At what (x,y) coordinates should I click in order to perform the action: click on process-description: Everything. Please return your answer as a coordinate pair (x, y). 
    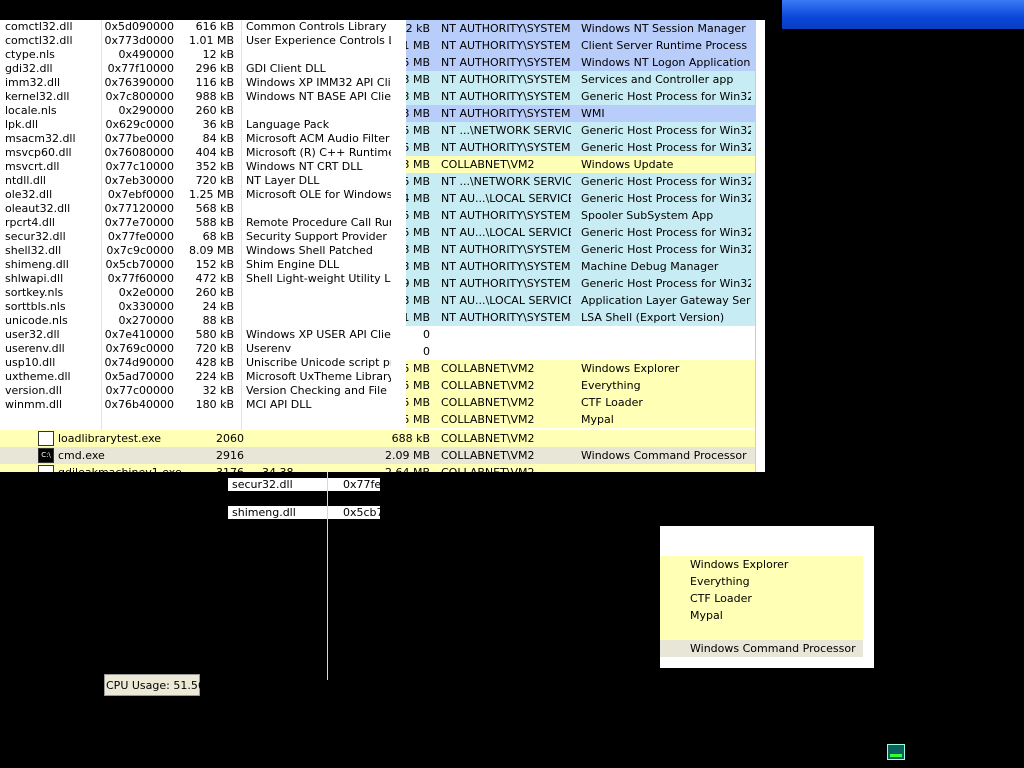
    Looking at the image, I should click on (611, 385).